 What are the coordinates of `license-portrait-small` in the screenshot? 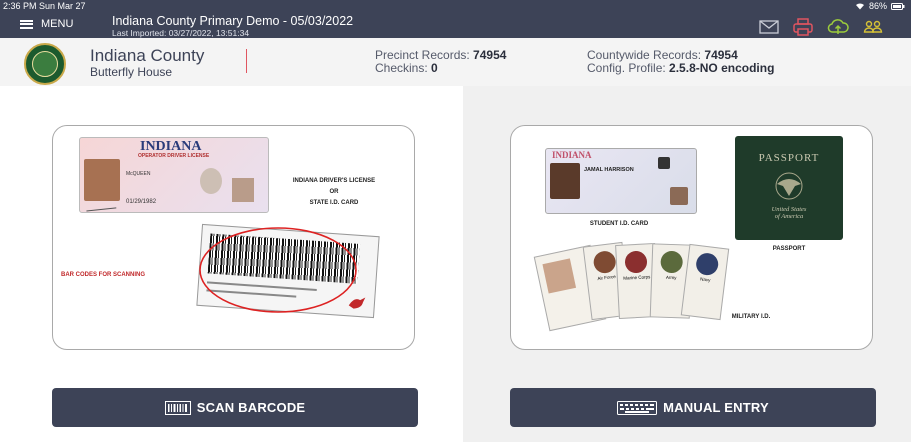 It's located at (243, 190).